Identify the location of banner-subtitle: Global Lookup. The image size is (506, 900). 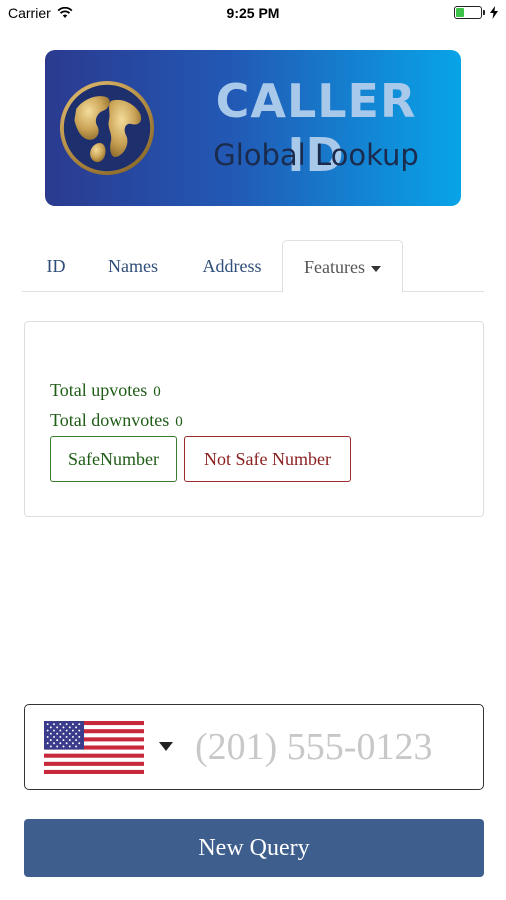
(316, 155).